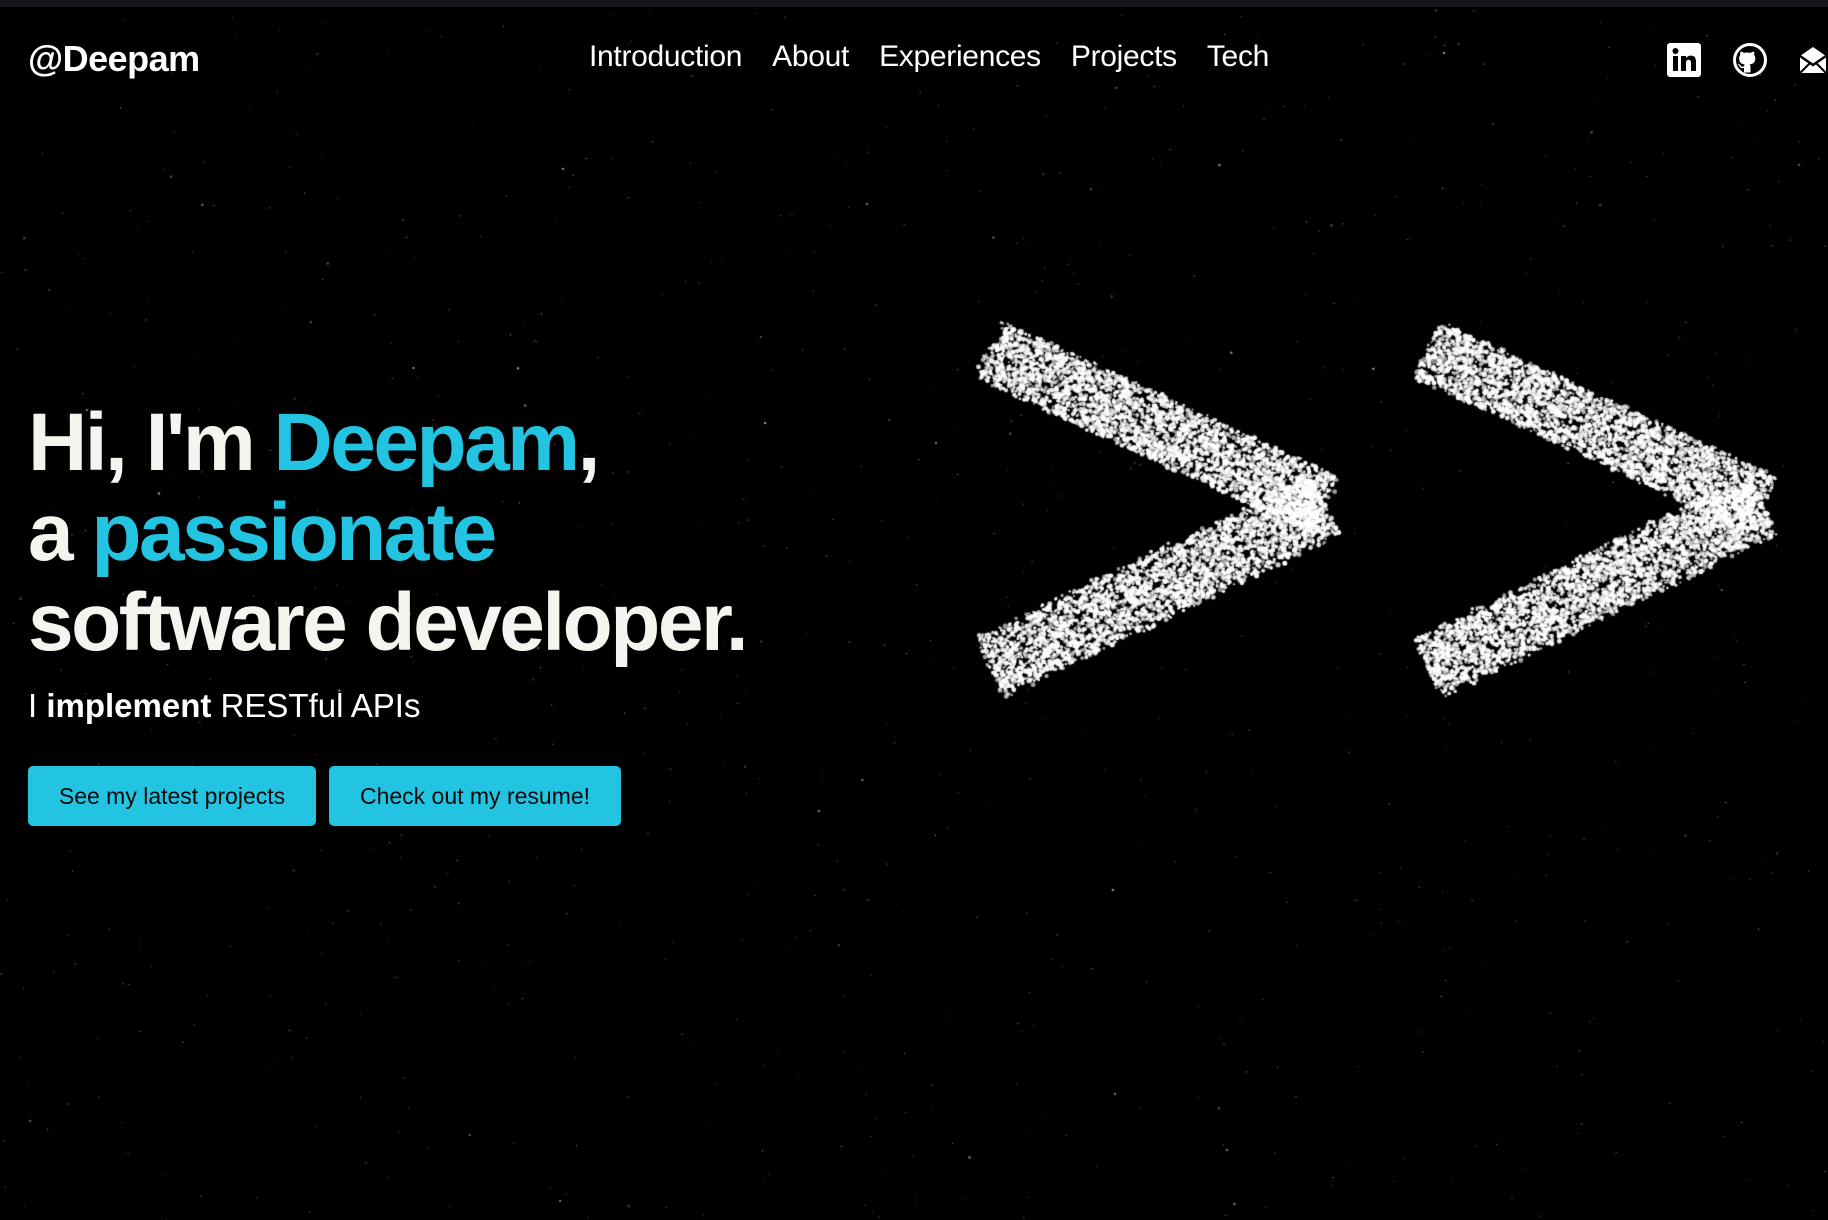 Image resolution: width=1828 pixels, height=1220 pixels. I want to click on github-icon, so click(1750, 60).